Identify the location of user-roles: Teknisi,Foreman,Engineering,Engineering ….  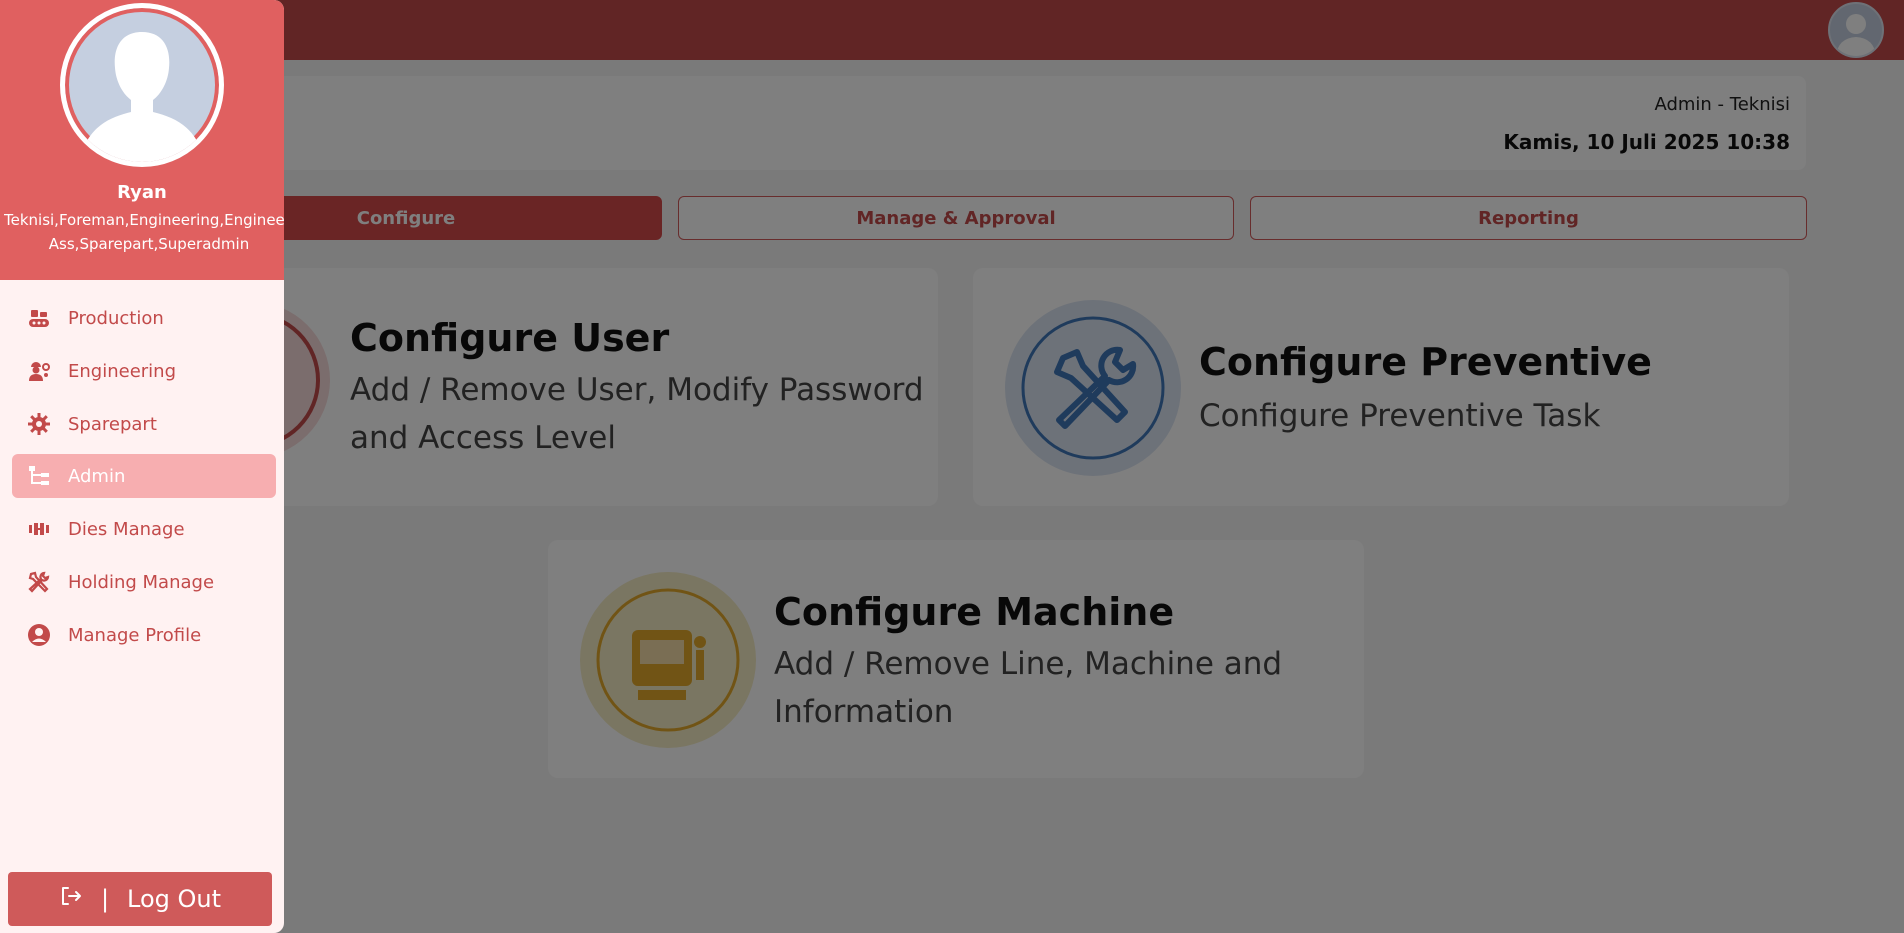
(144, 232).